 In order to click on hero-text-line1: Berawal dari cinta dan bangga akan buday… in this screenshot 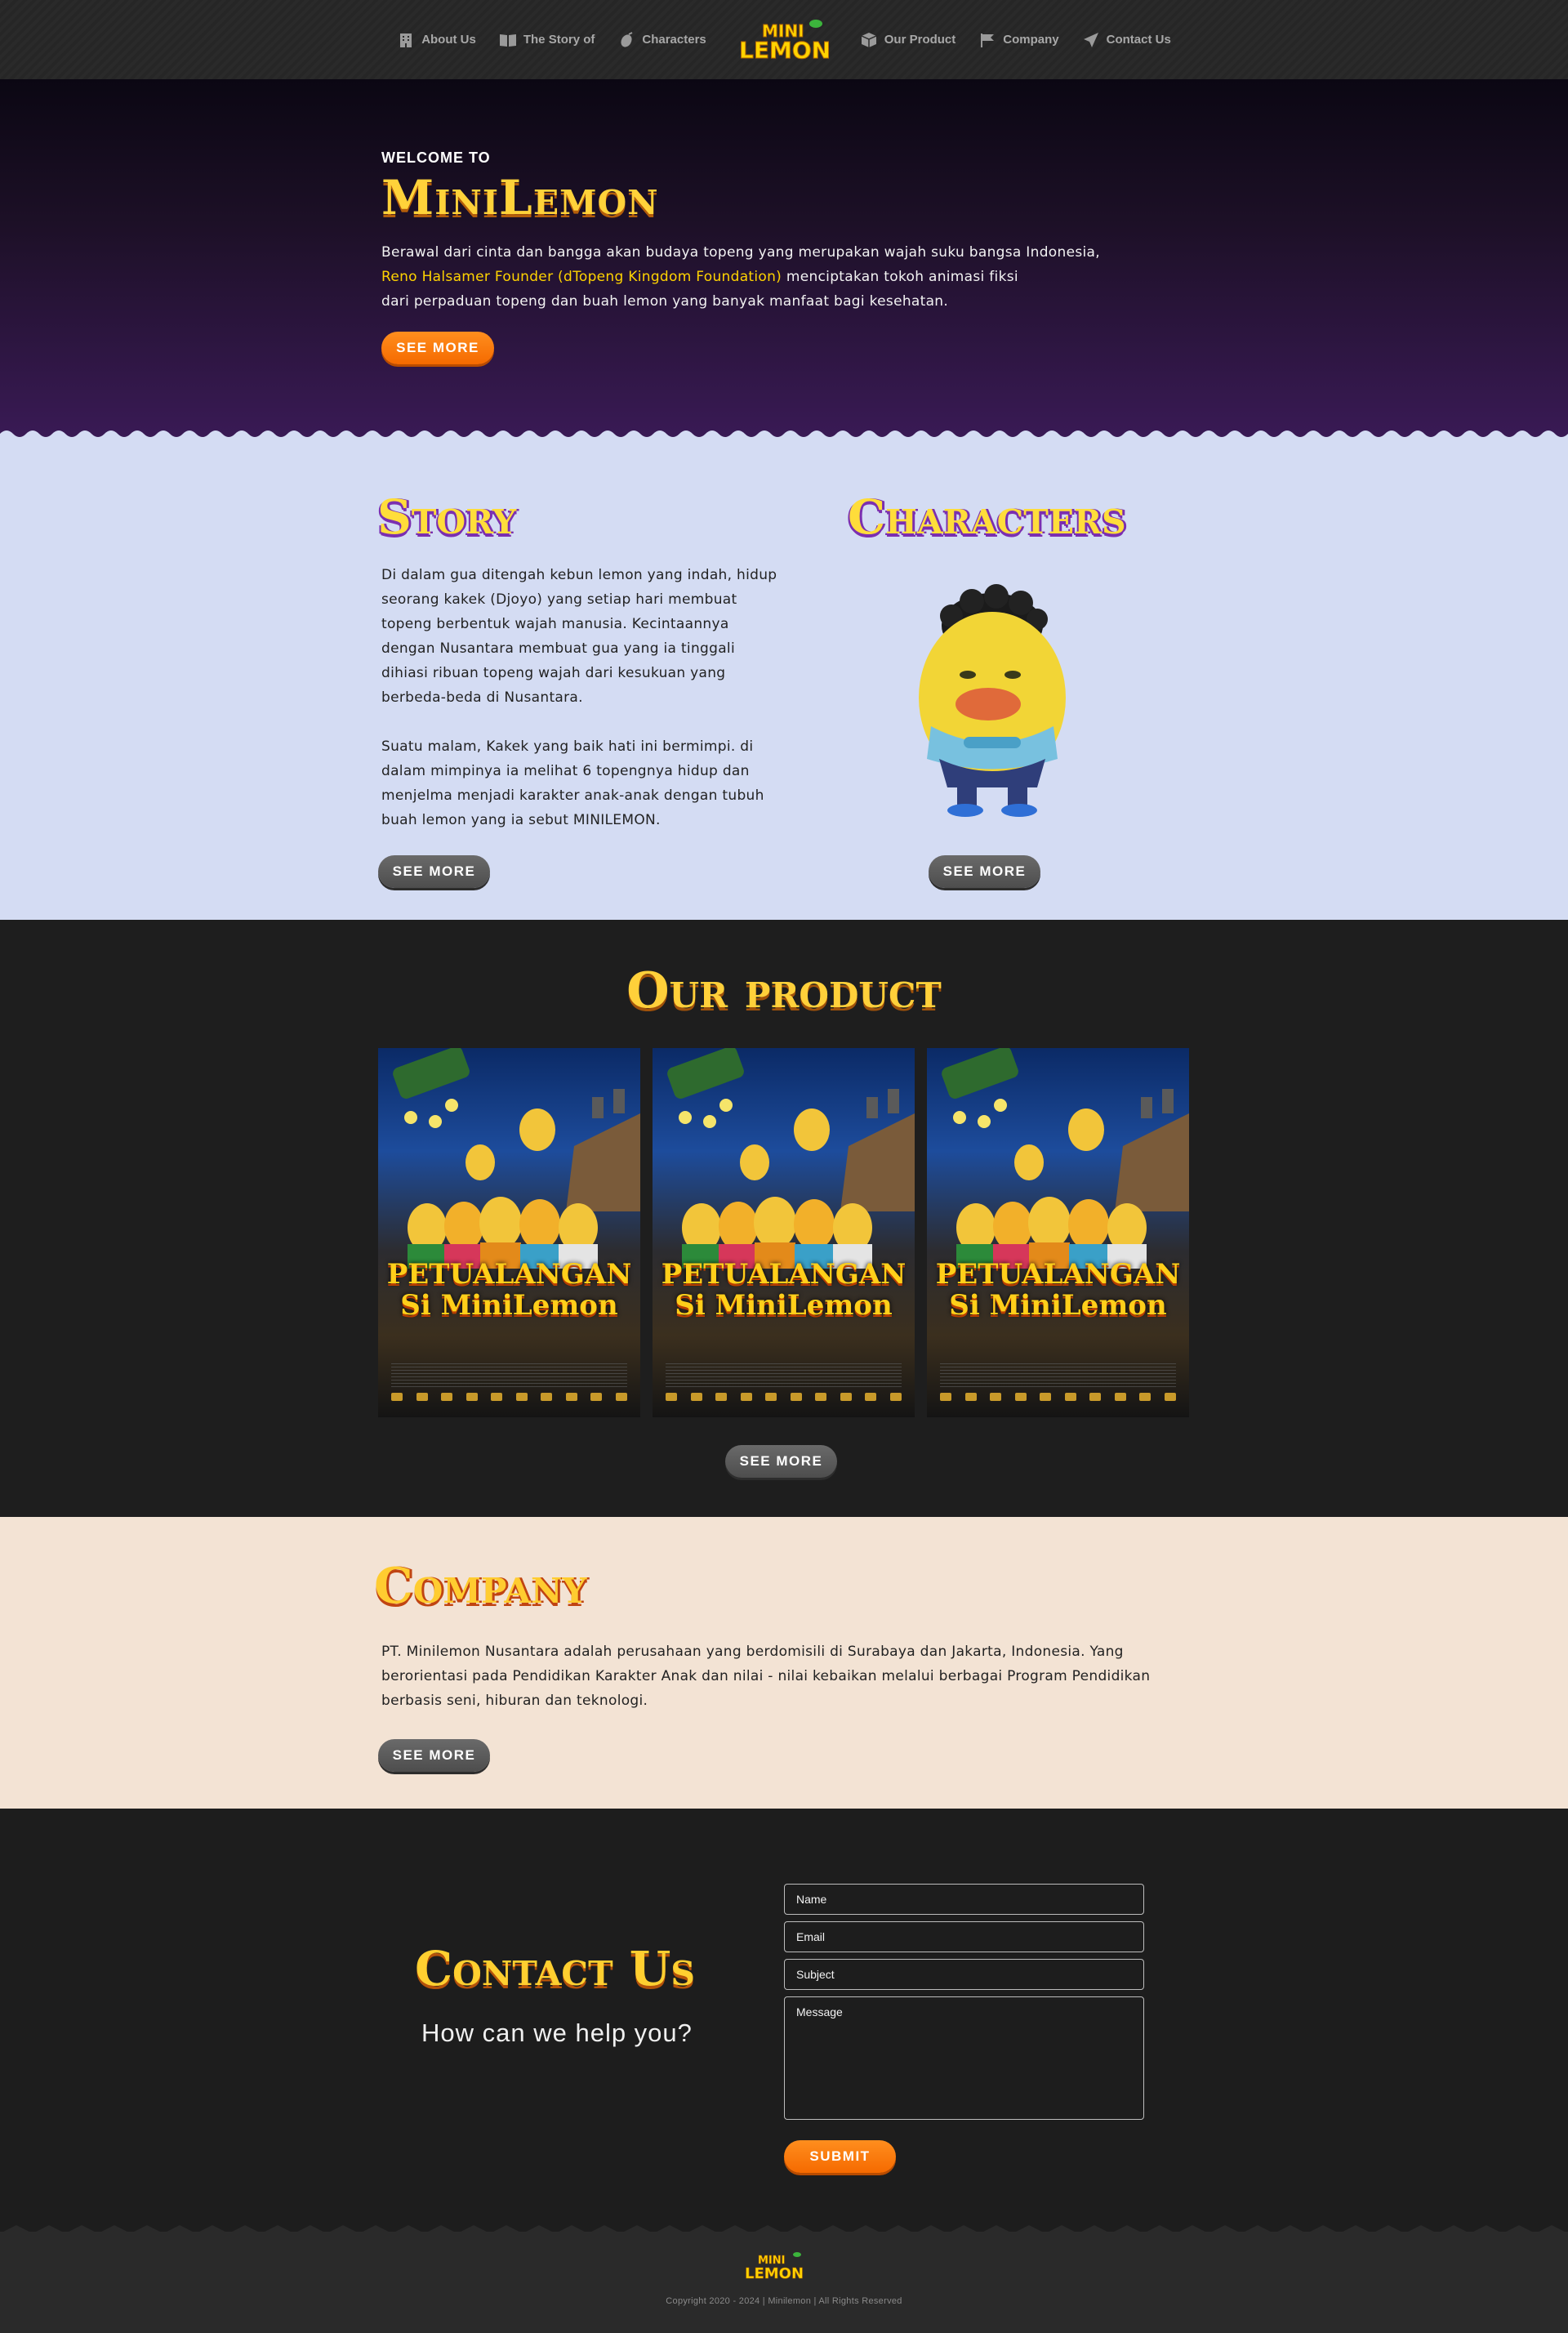, I will do `click(740, 252)`.